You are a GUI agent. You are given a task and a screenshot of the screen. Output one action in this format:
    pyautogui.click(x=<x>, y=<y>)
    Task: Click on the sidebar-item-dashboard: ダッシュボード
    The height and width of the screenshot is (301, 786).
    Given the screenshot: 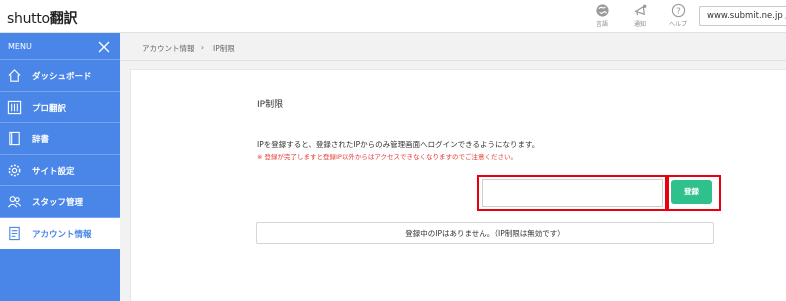 What is the action you would take?
    pyautogui.click(x=60, y=76)
    